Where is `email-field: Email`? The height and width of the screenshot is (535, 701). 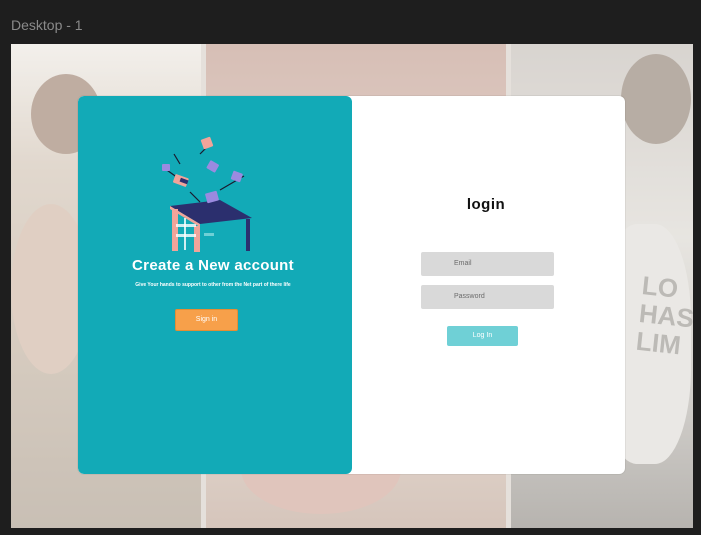
email-field: Email is located at coordinates (487, 264).